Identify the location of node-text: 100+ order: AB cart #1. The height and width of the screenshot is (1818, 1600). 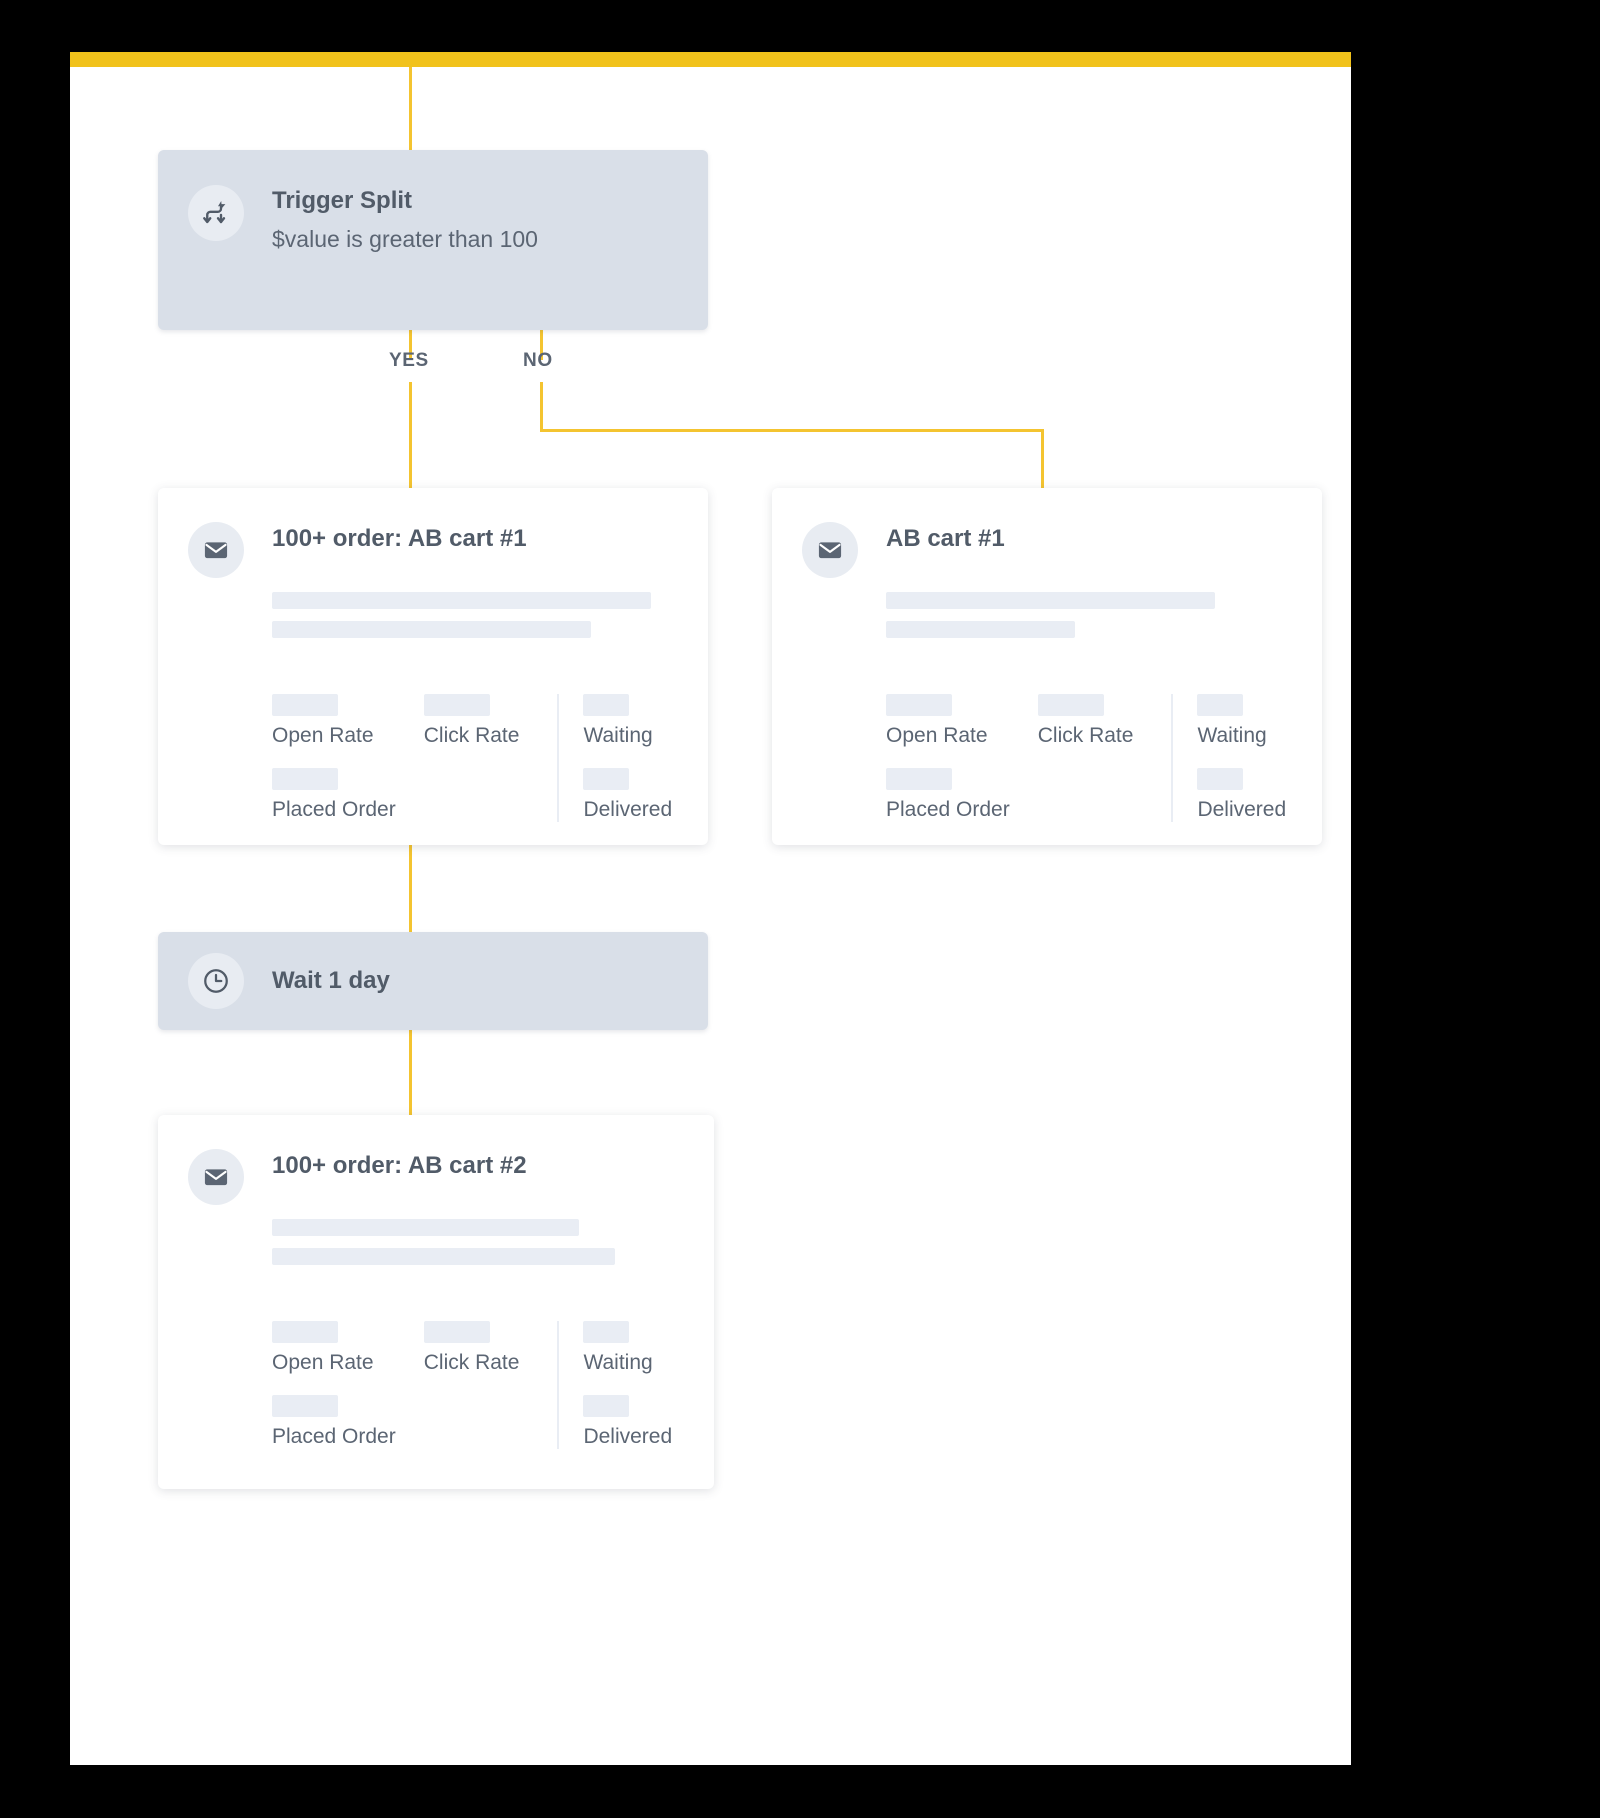
(399, 537).